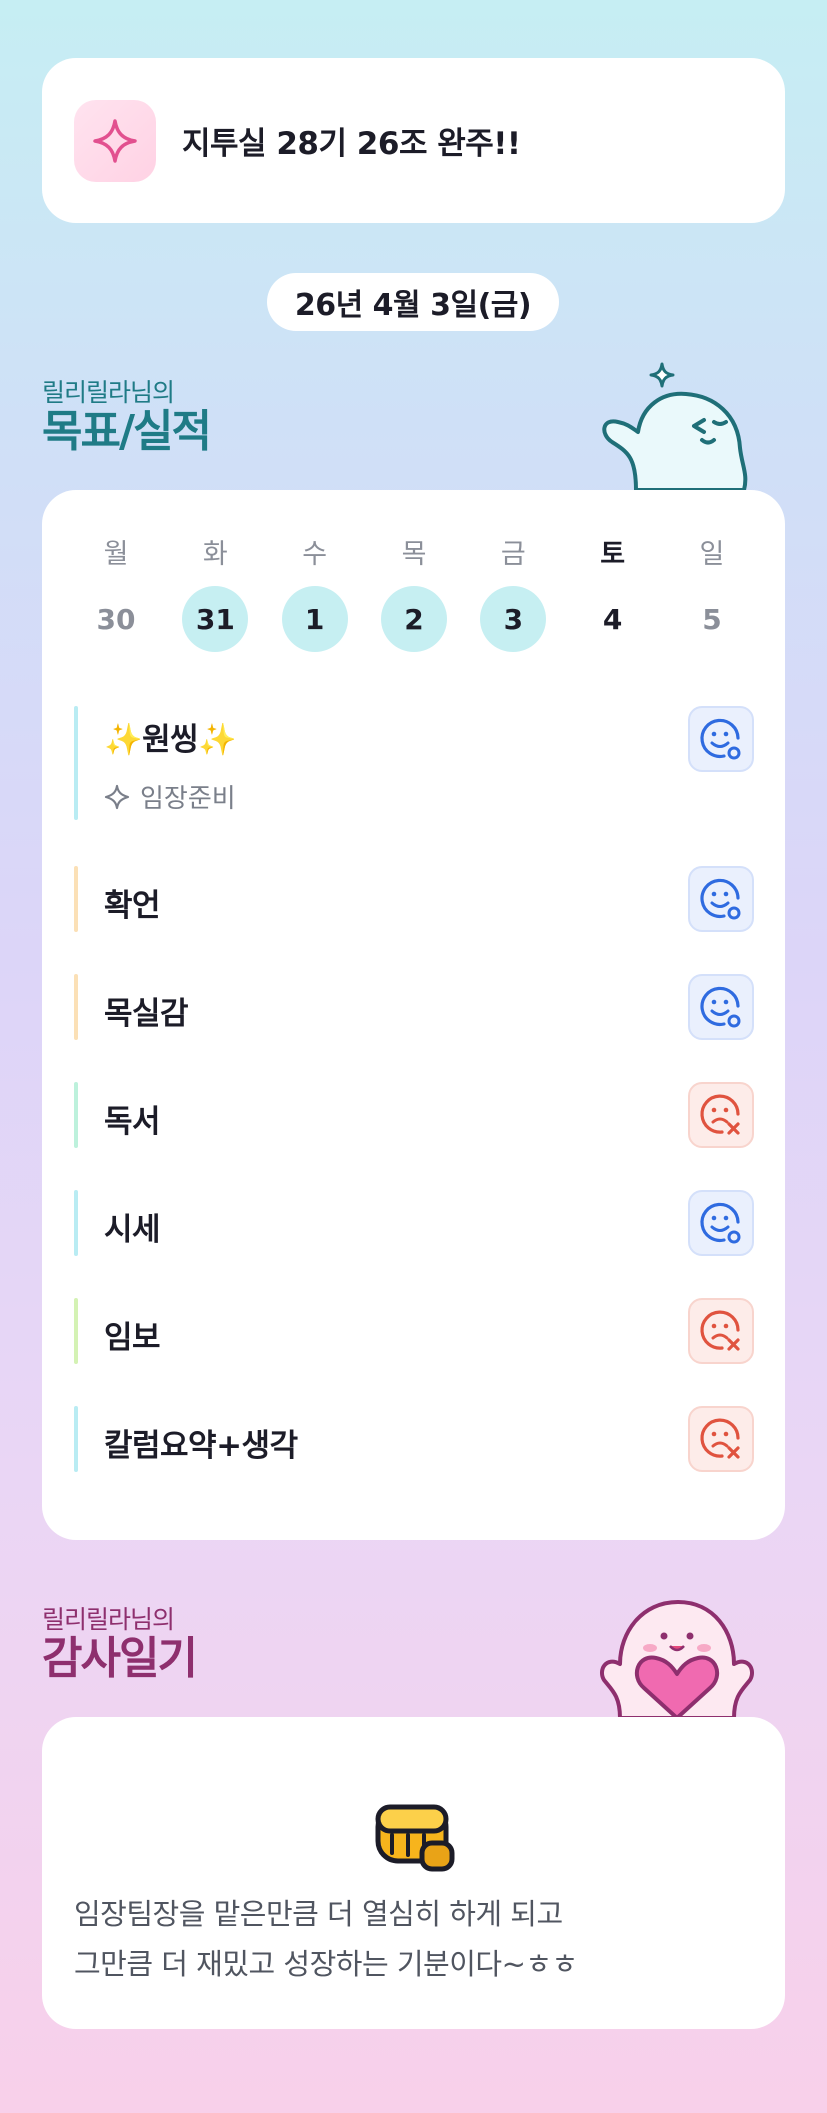 The image size is (827, 2113). I want to click on goal-label: 독서, so click(132, 1122).